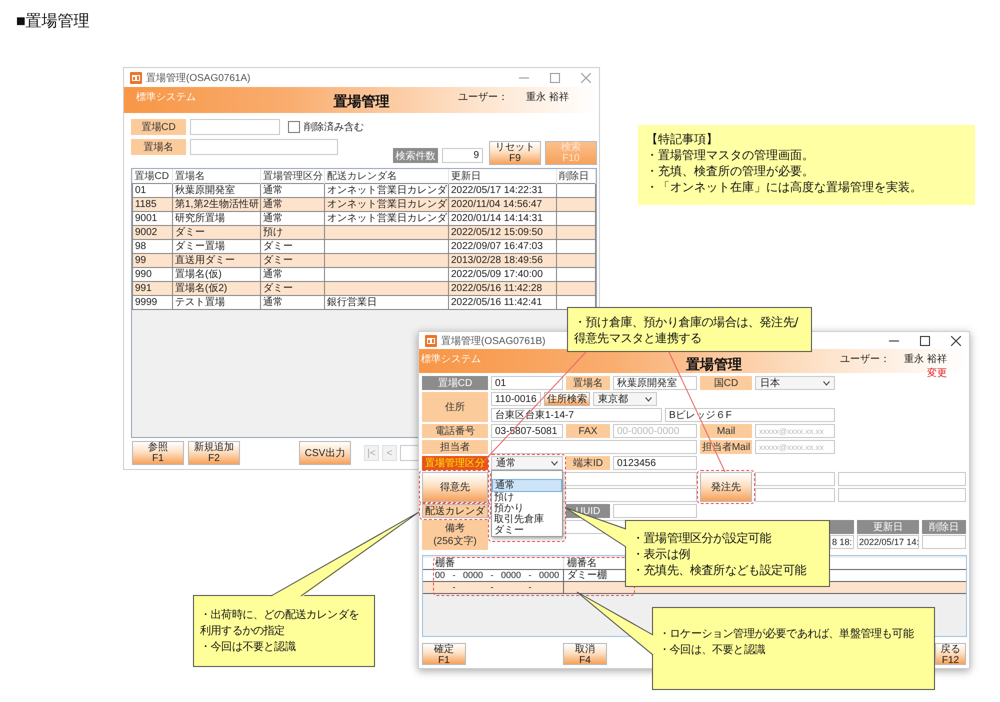 Image resolution: width=1000 pixels, height=702 pixels. I want to click on text-field: 台東区台東1-14-7, so click(576, 415).